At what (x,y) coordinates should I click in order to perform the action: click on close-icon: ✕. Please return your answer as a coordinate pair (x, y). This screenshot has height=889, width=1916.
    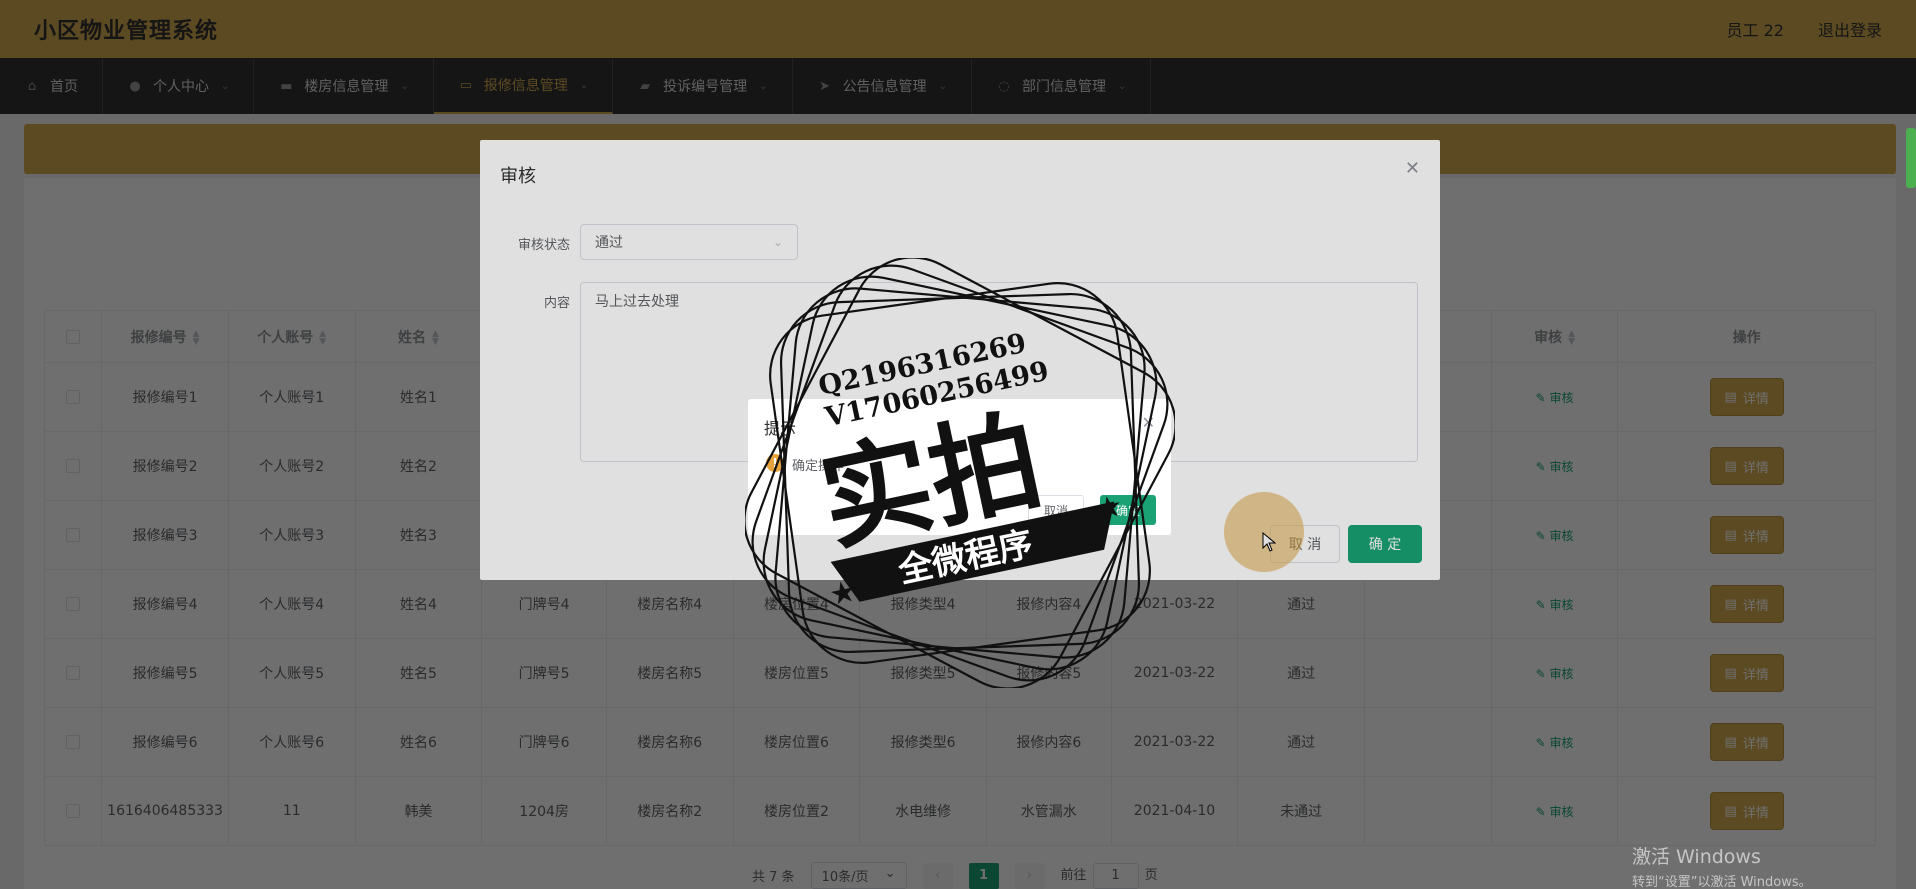
    Looking at the image, I should click on (1148, 422).